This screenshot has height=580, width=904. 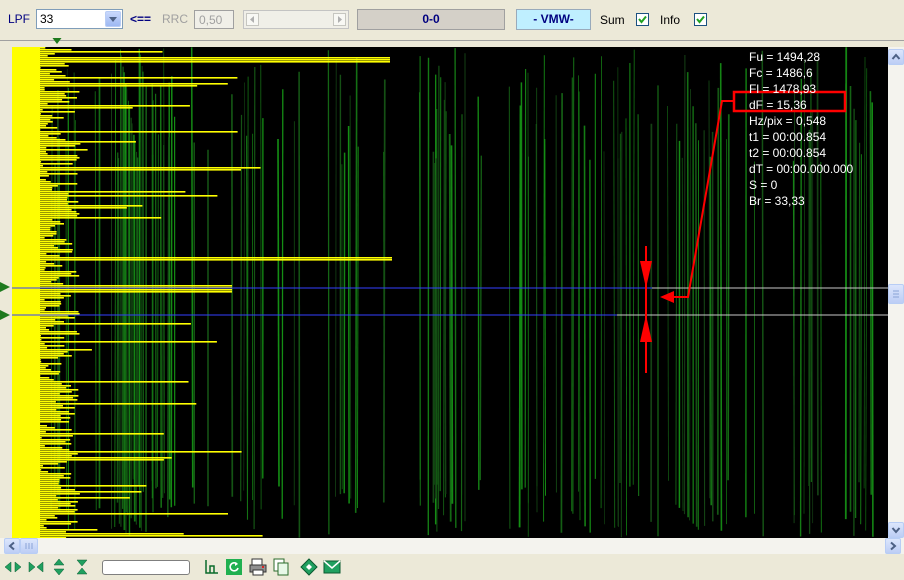 What do you see at coordinates (332, 567) in the screenshot?
I see `envelope-icon` at bounding box center [332, 567].